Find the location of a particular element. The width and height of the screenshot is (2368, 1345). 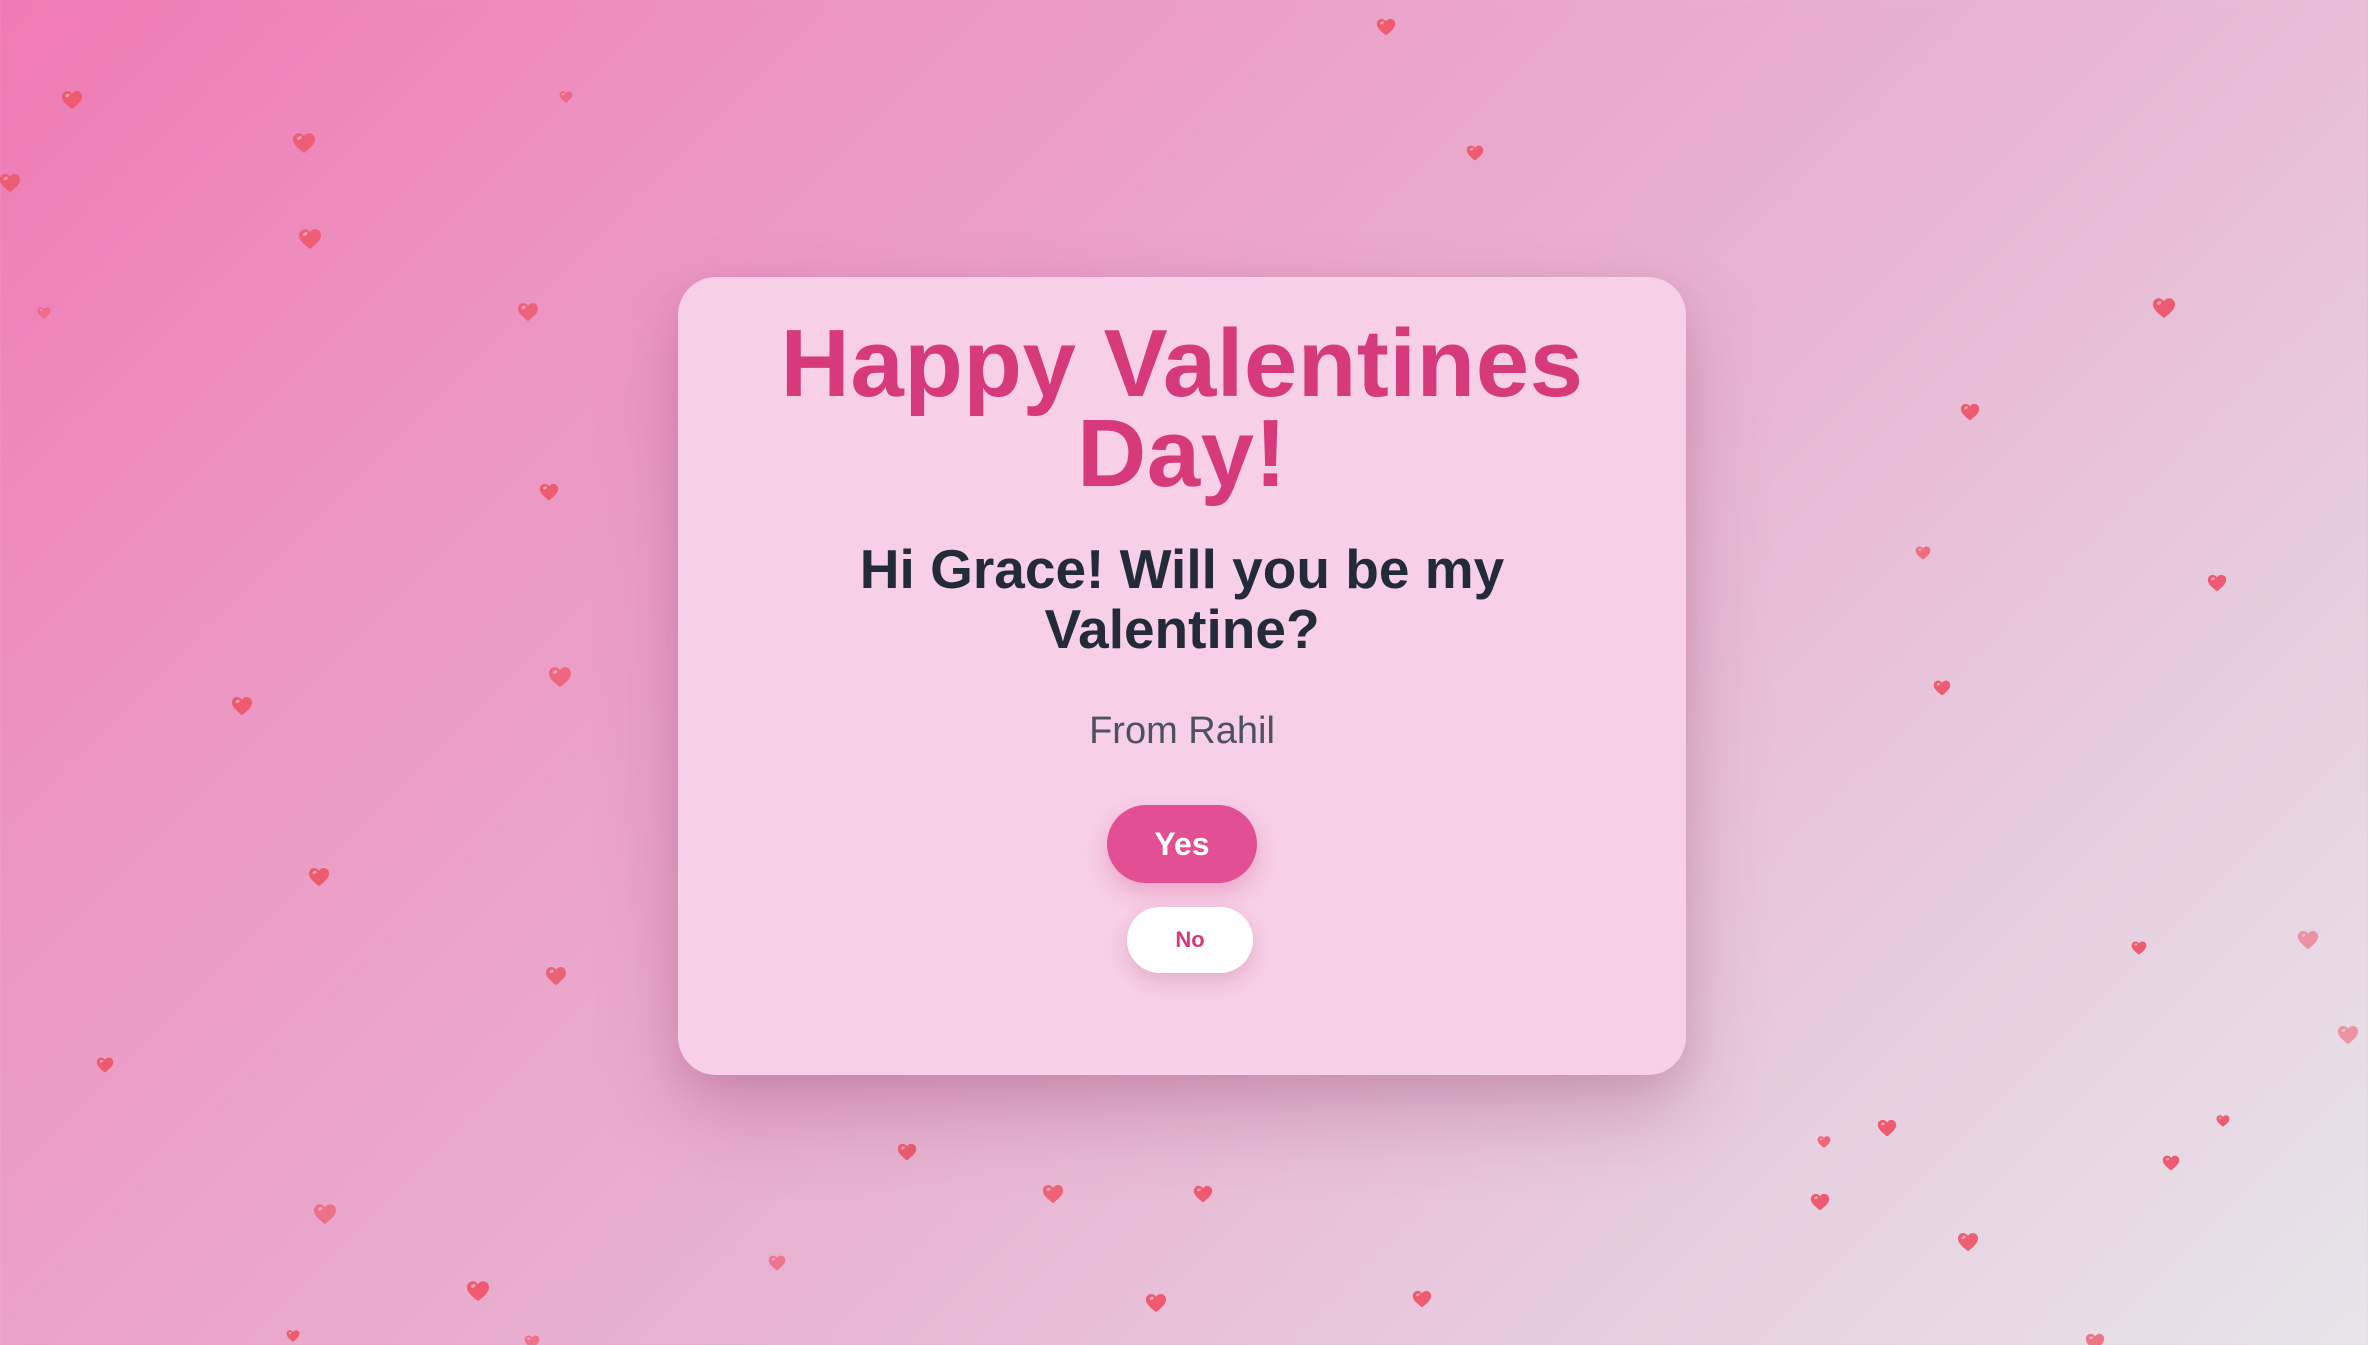

yes-button: Yes is located at coordinates (1182, 844).